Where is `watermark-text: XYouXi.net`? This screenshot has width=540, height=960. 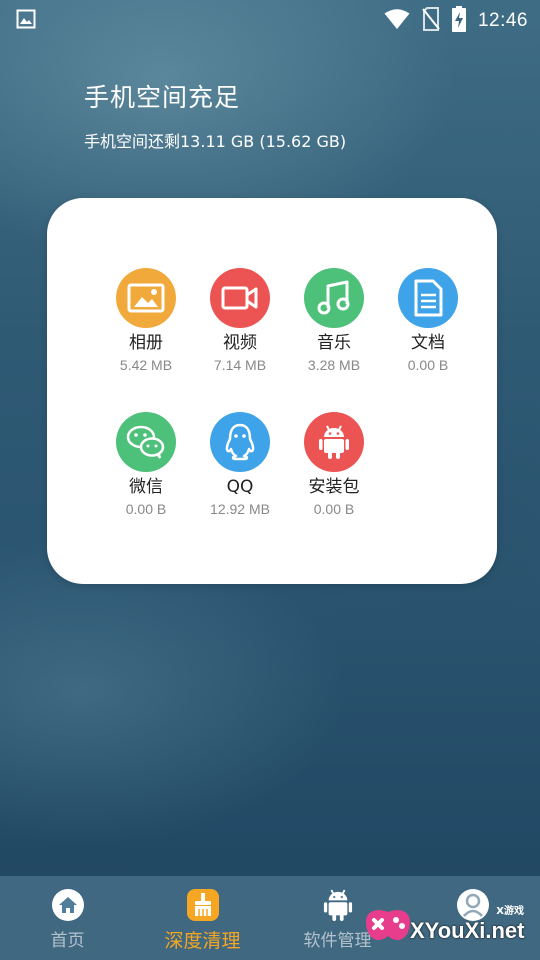
watermark-text: XYouXi.net is located at coordinates (467, 930).